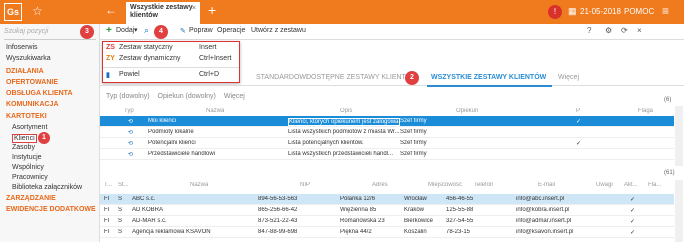 The height and width of the screenshot is (242, 684). Describe the element at coordinates (129, 111) in the screenshot. I see `col-type: Typ` at that location.